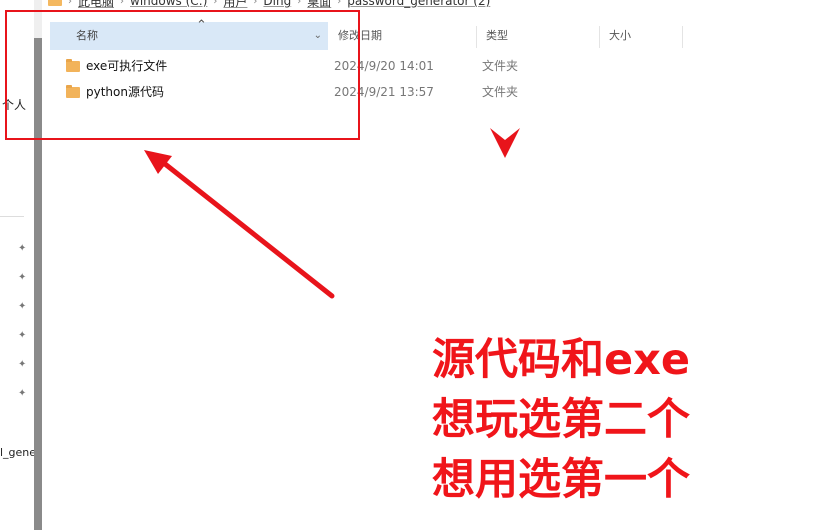  I want to click on down-arrow-icon, so click(505, 143).